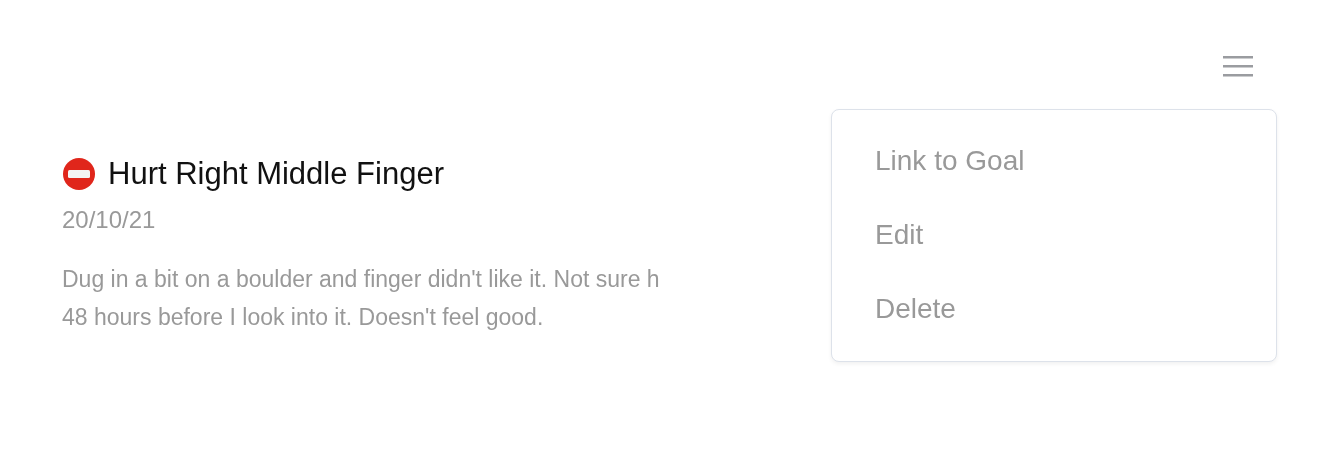  What do you see at coordinates (915, 309) in the screenshot?
I see `menu-item: Delete` at bounding box center [915, 309].